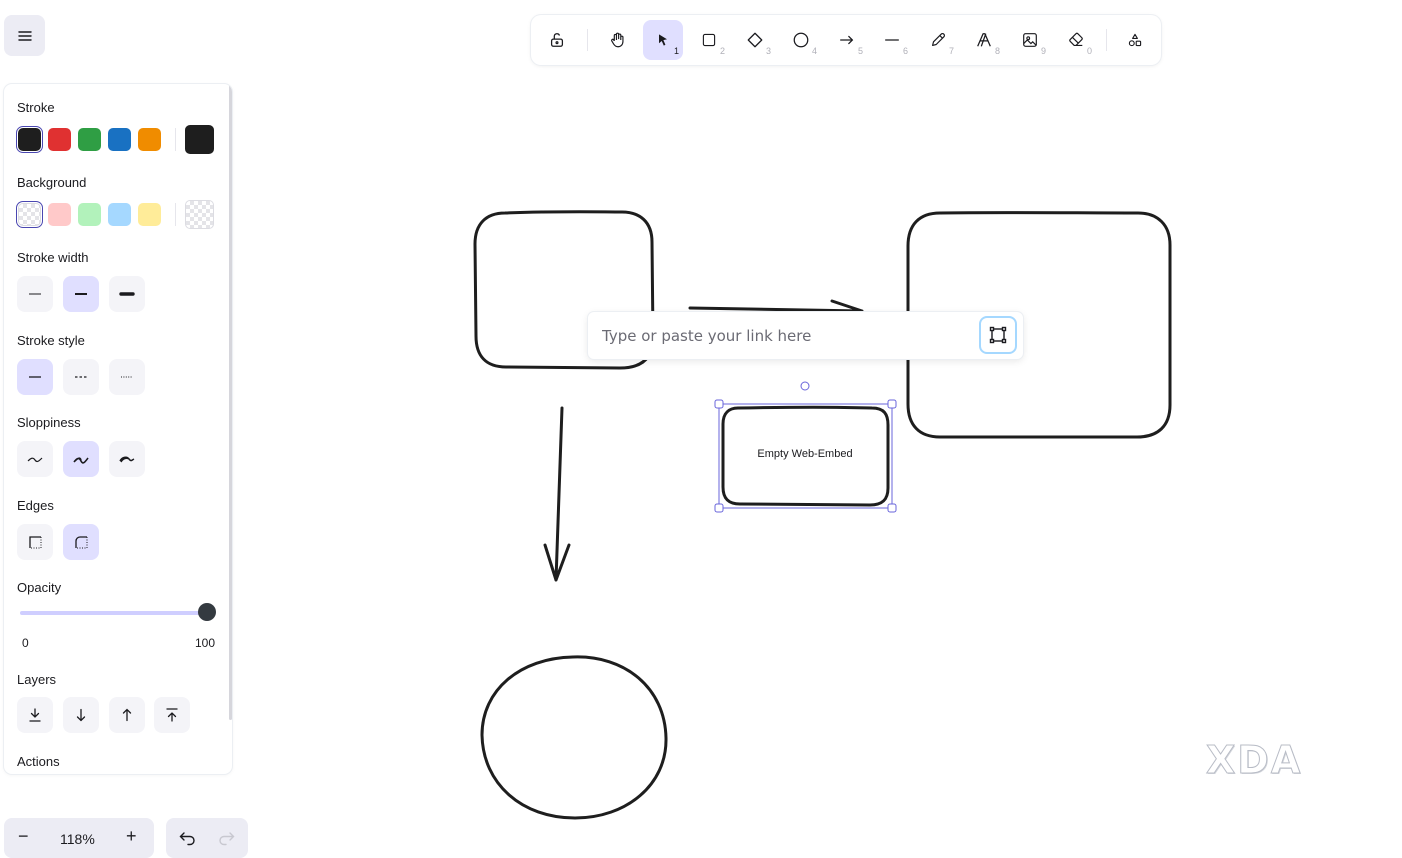  What do you see at coordinates (1254, 760) in the screenshot?
I see `xda-watermark-logo: XDA` at bounding box center [1254, 760].